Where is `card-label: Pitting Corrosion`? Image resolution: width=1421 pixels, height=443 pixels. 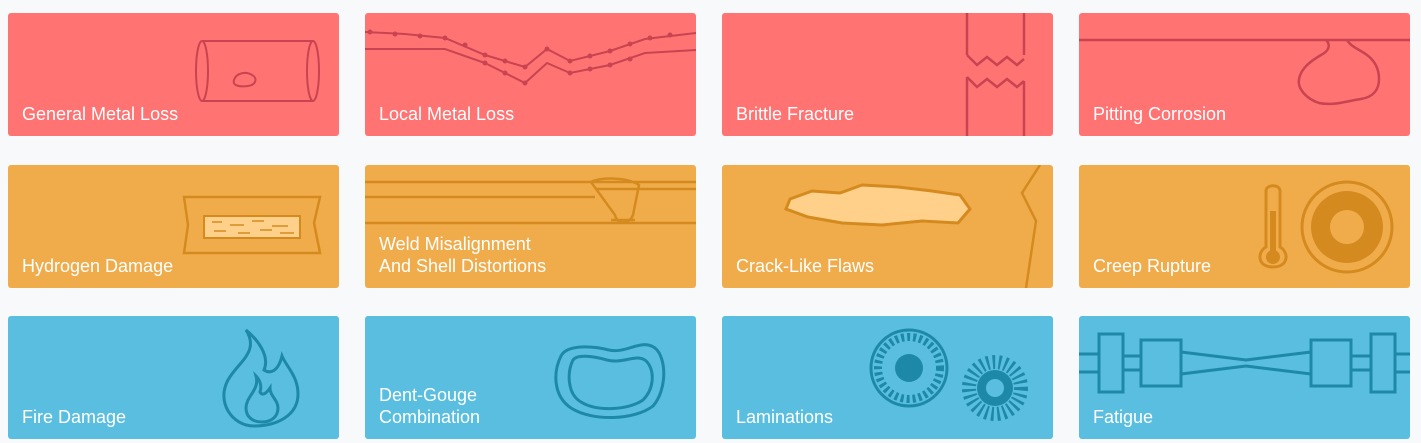 card-label: Pitting Corrosion is located at coordinates (1160, 114).